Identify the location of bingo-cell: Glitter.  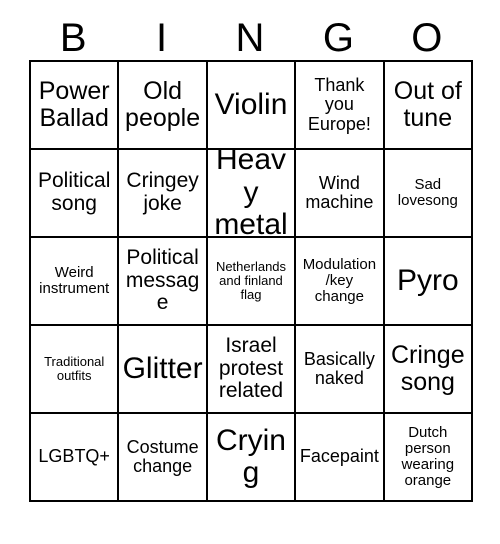
(163, 370).